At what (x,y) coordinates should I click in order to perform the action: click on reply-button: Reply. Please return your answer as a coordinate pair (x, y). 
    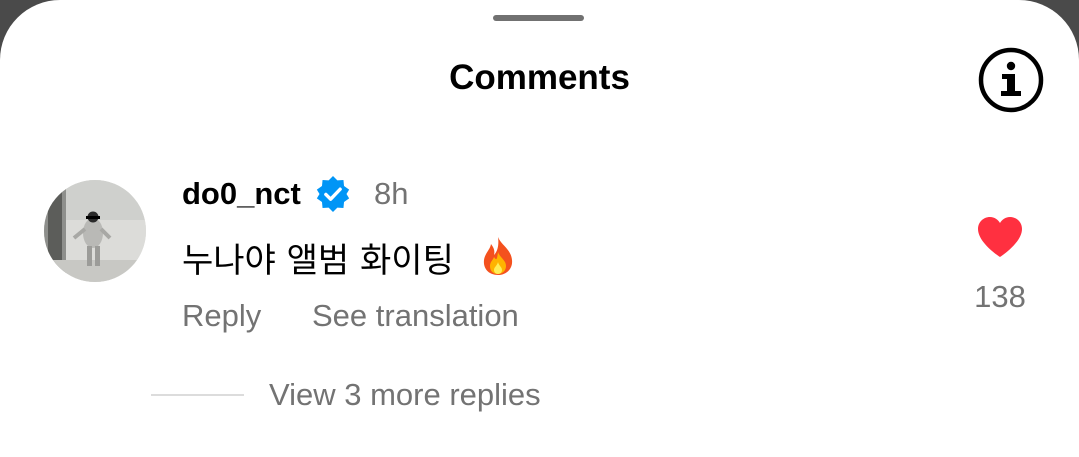
    Looking at the image, I should click on (221, 316).